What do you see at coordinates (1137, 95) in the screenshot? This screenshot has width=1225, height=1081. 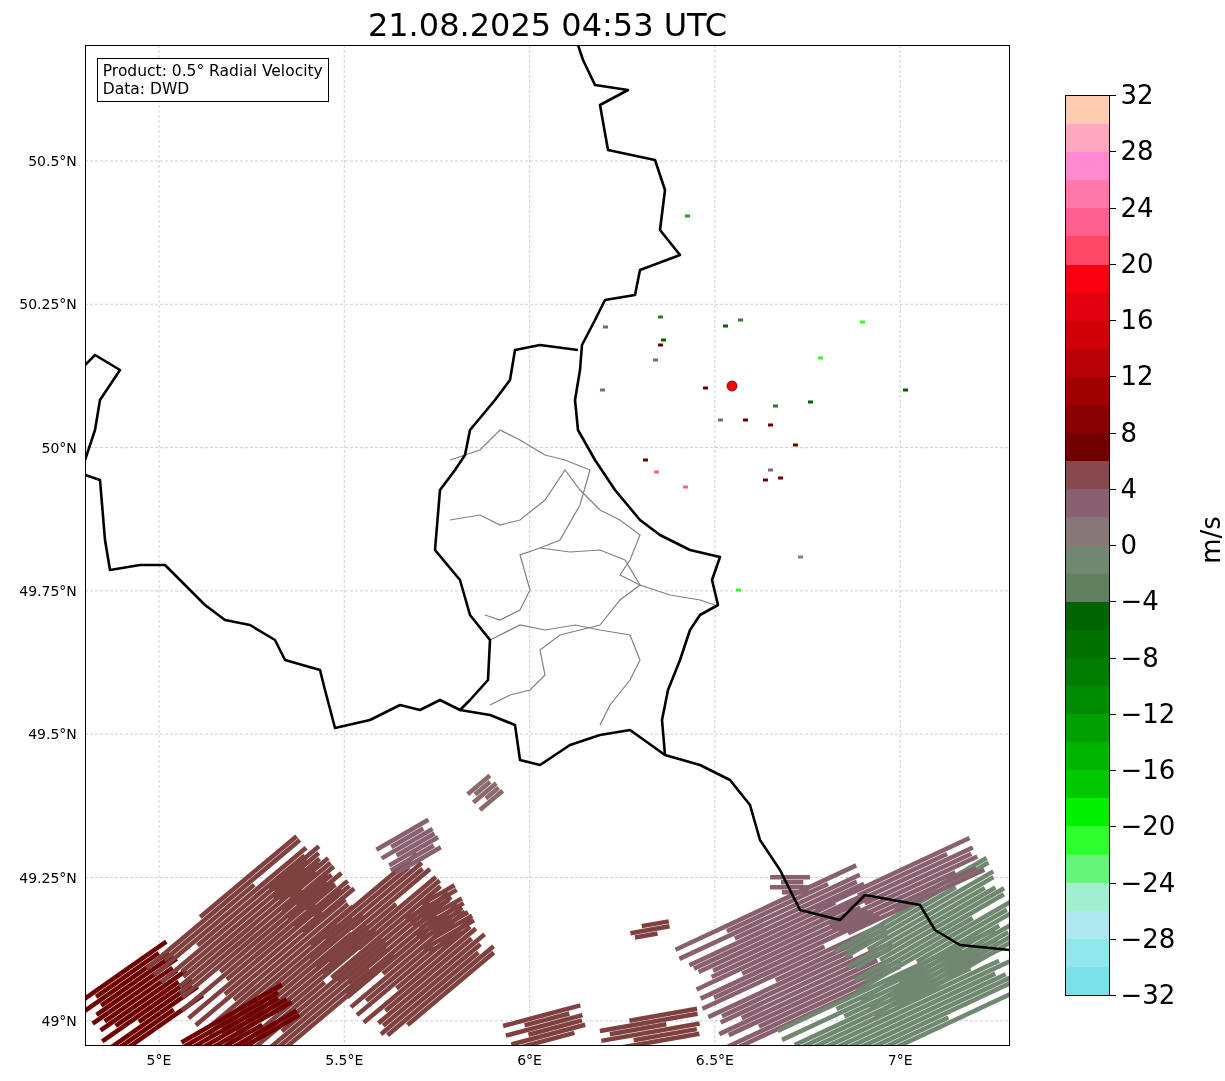 I see `colorbar-tick-label: 32` at bounding box center [1137, 95].